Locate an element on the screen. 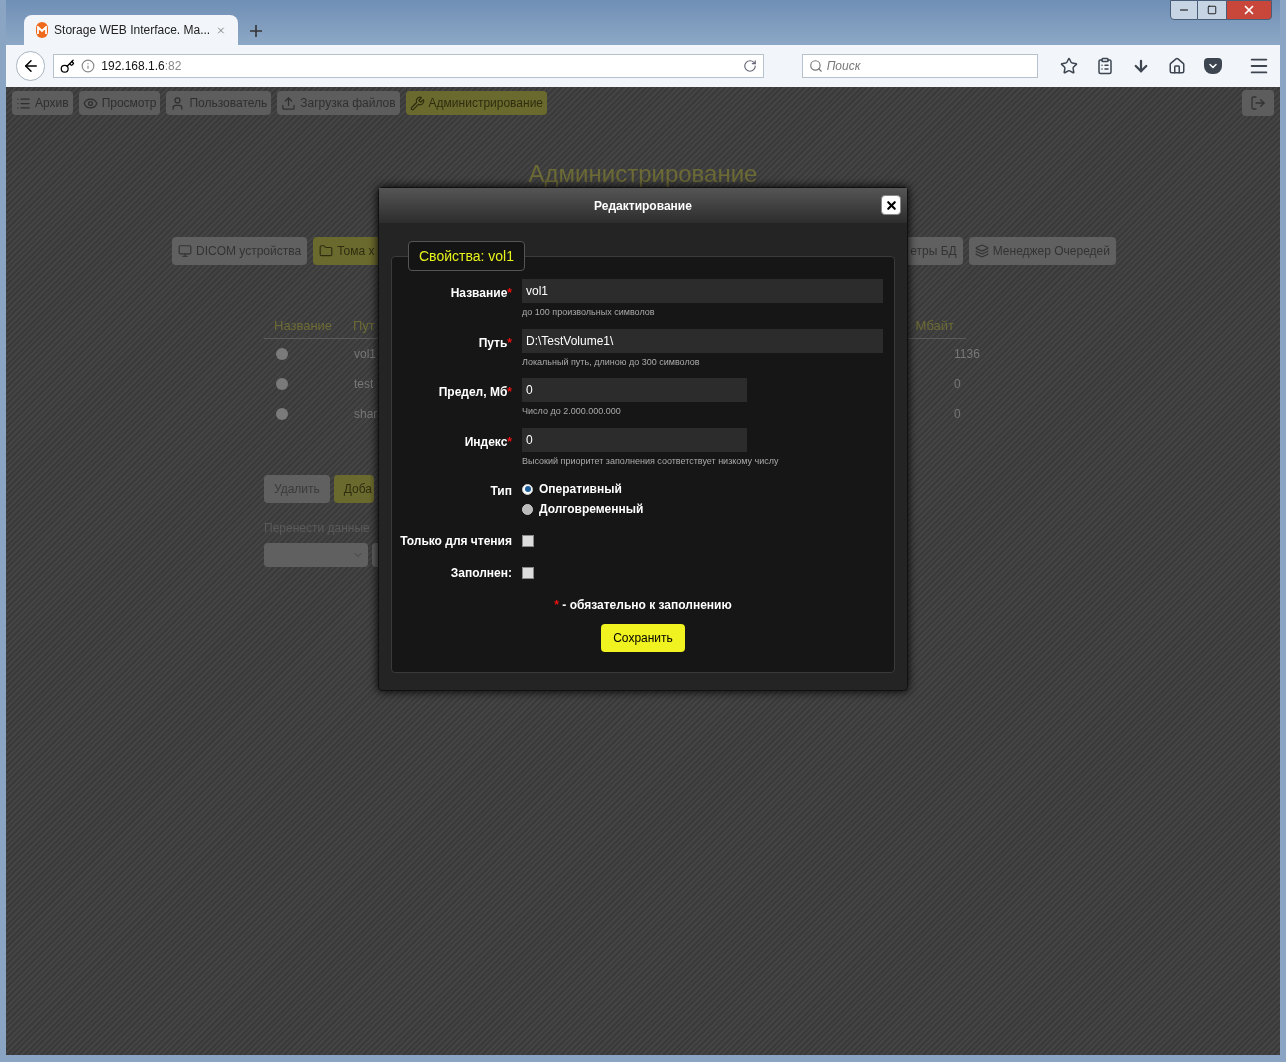 This screenshot has height=1062, width=1286. legend: Свойства: vol1 is located at coordinates (466, 256).